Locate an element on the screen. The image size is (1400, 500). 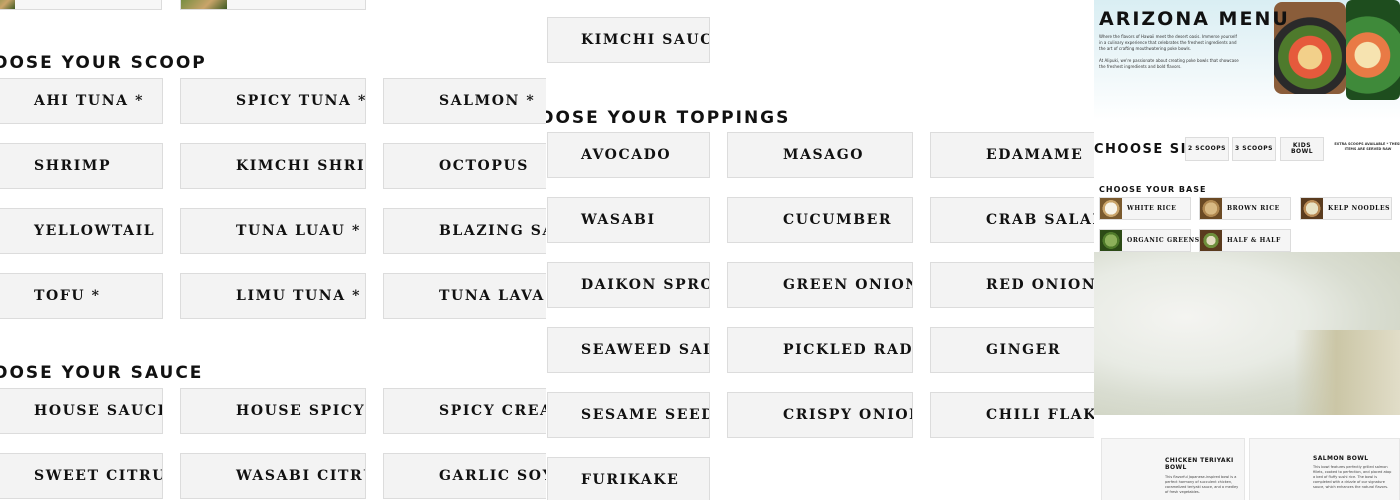
base-option-label: WHITE RICE is located at coordinates (1152, 208).